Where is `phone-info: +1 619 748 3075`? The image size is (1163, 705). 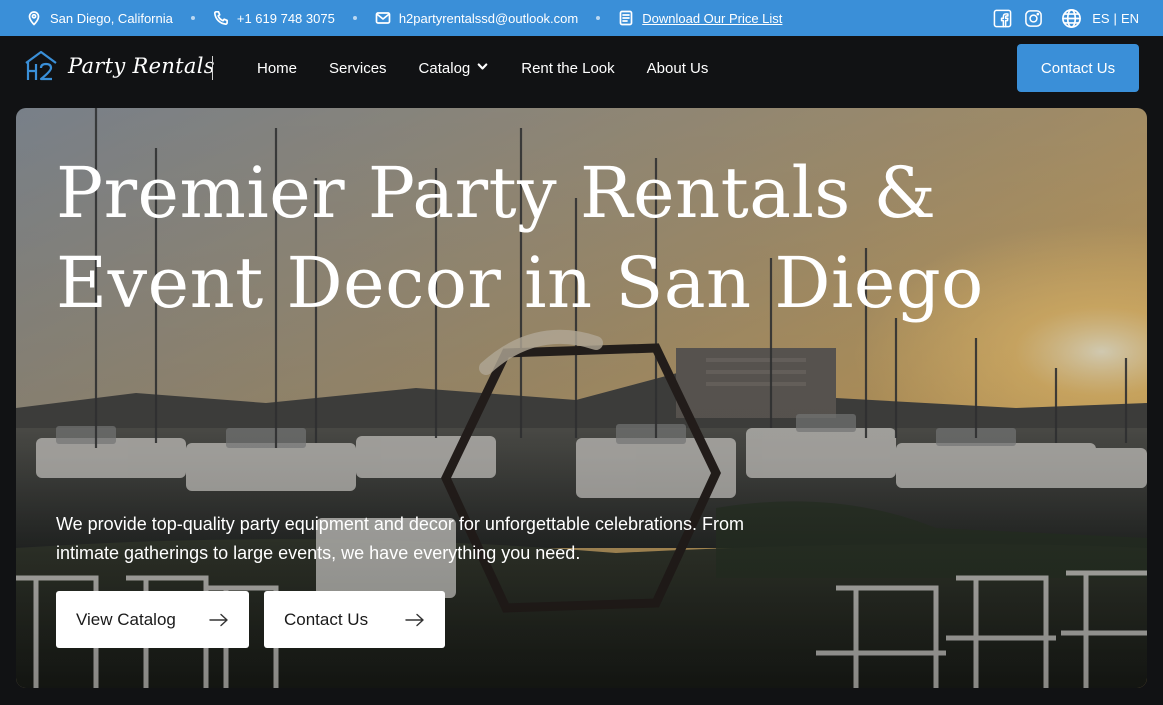
phone-info: +1 619 748 3075 is located at coordinates (274, 18).